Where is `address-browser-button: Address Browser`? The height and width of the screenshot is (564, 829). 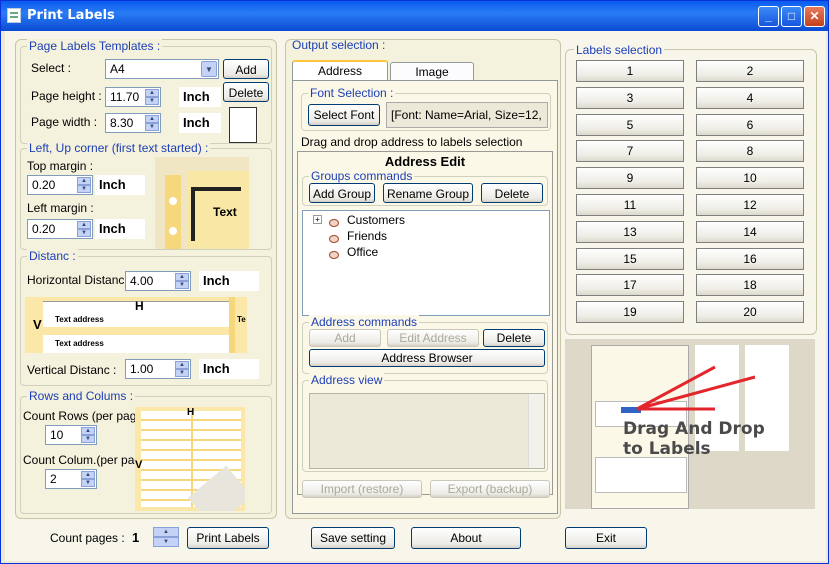 address-browser-button: Address Browser is located at coordinates (427, 358).